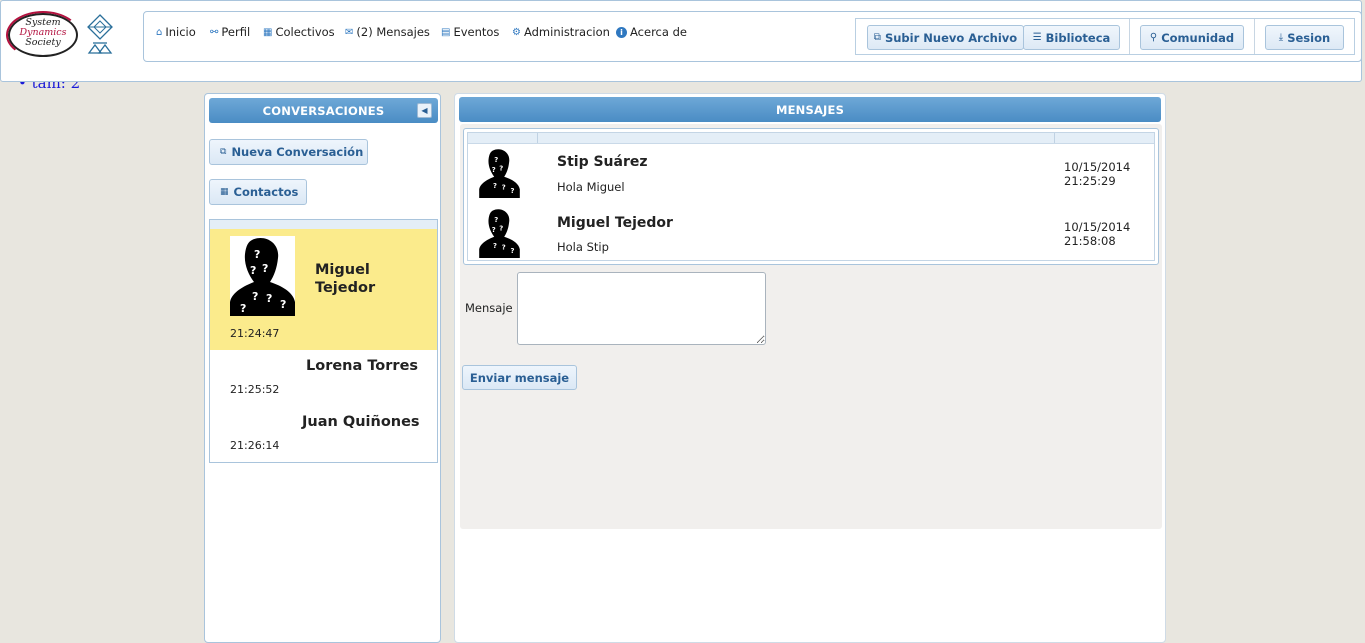  I want to click on community-button: ⚲ Comunidad, so click(1192, 37).